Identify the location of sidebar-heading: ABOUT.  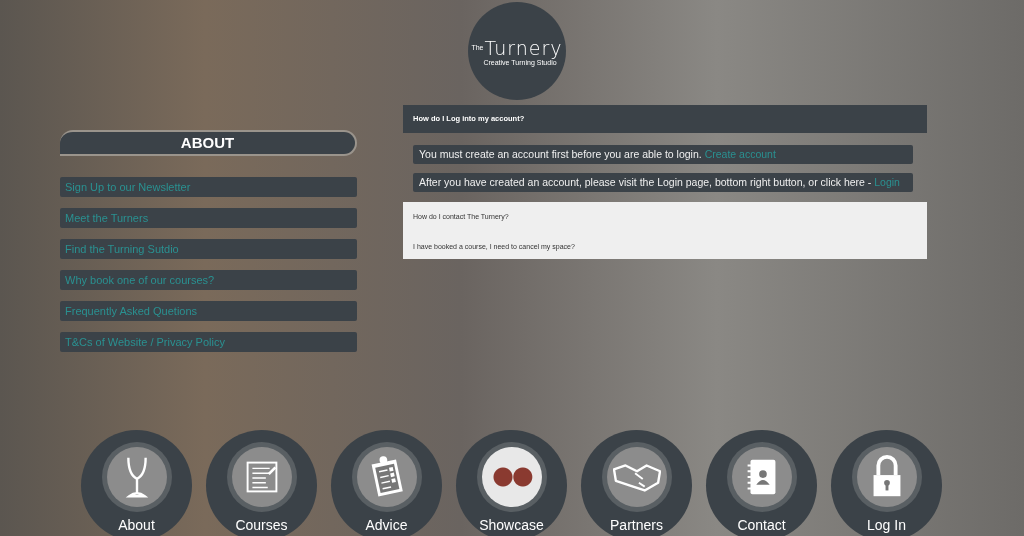
(208, 143).